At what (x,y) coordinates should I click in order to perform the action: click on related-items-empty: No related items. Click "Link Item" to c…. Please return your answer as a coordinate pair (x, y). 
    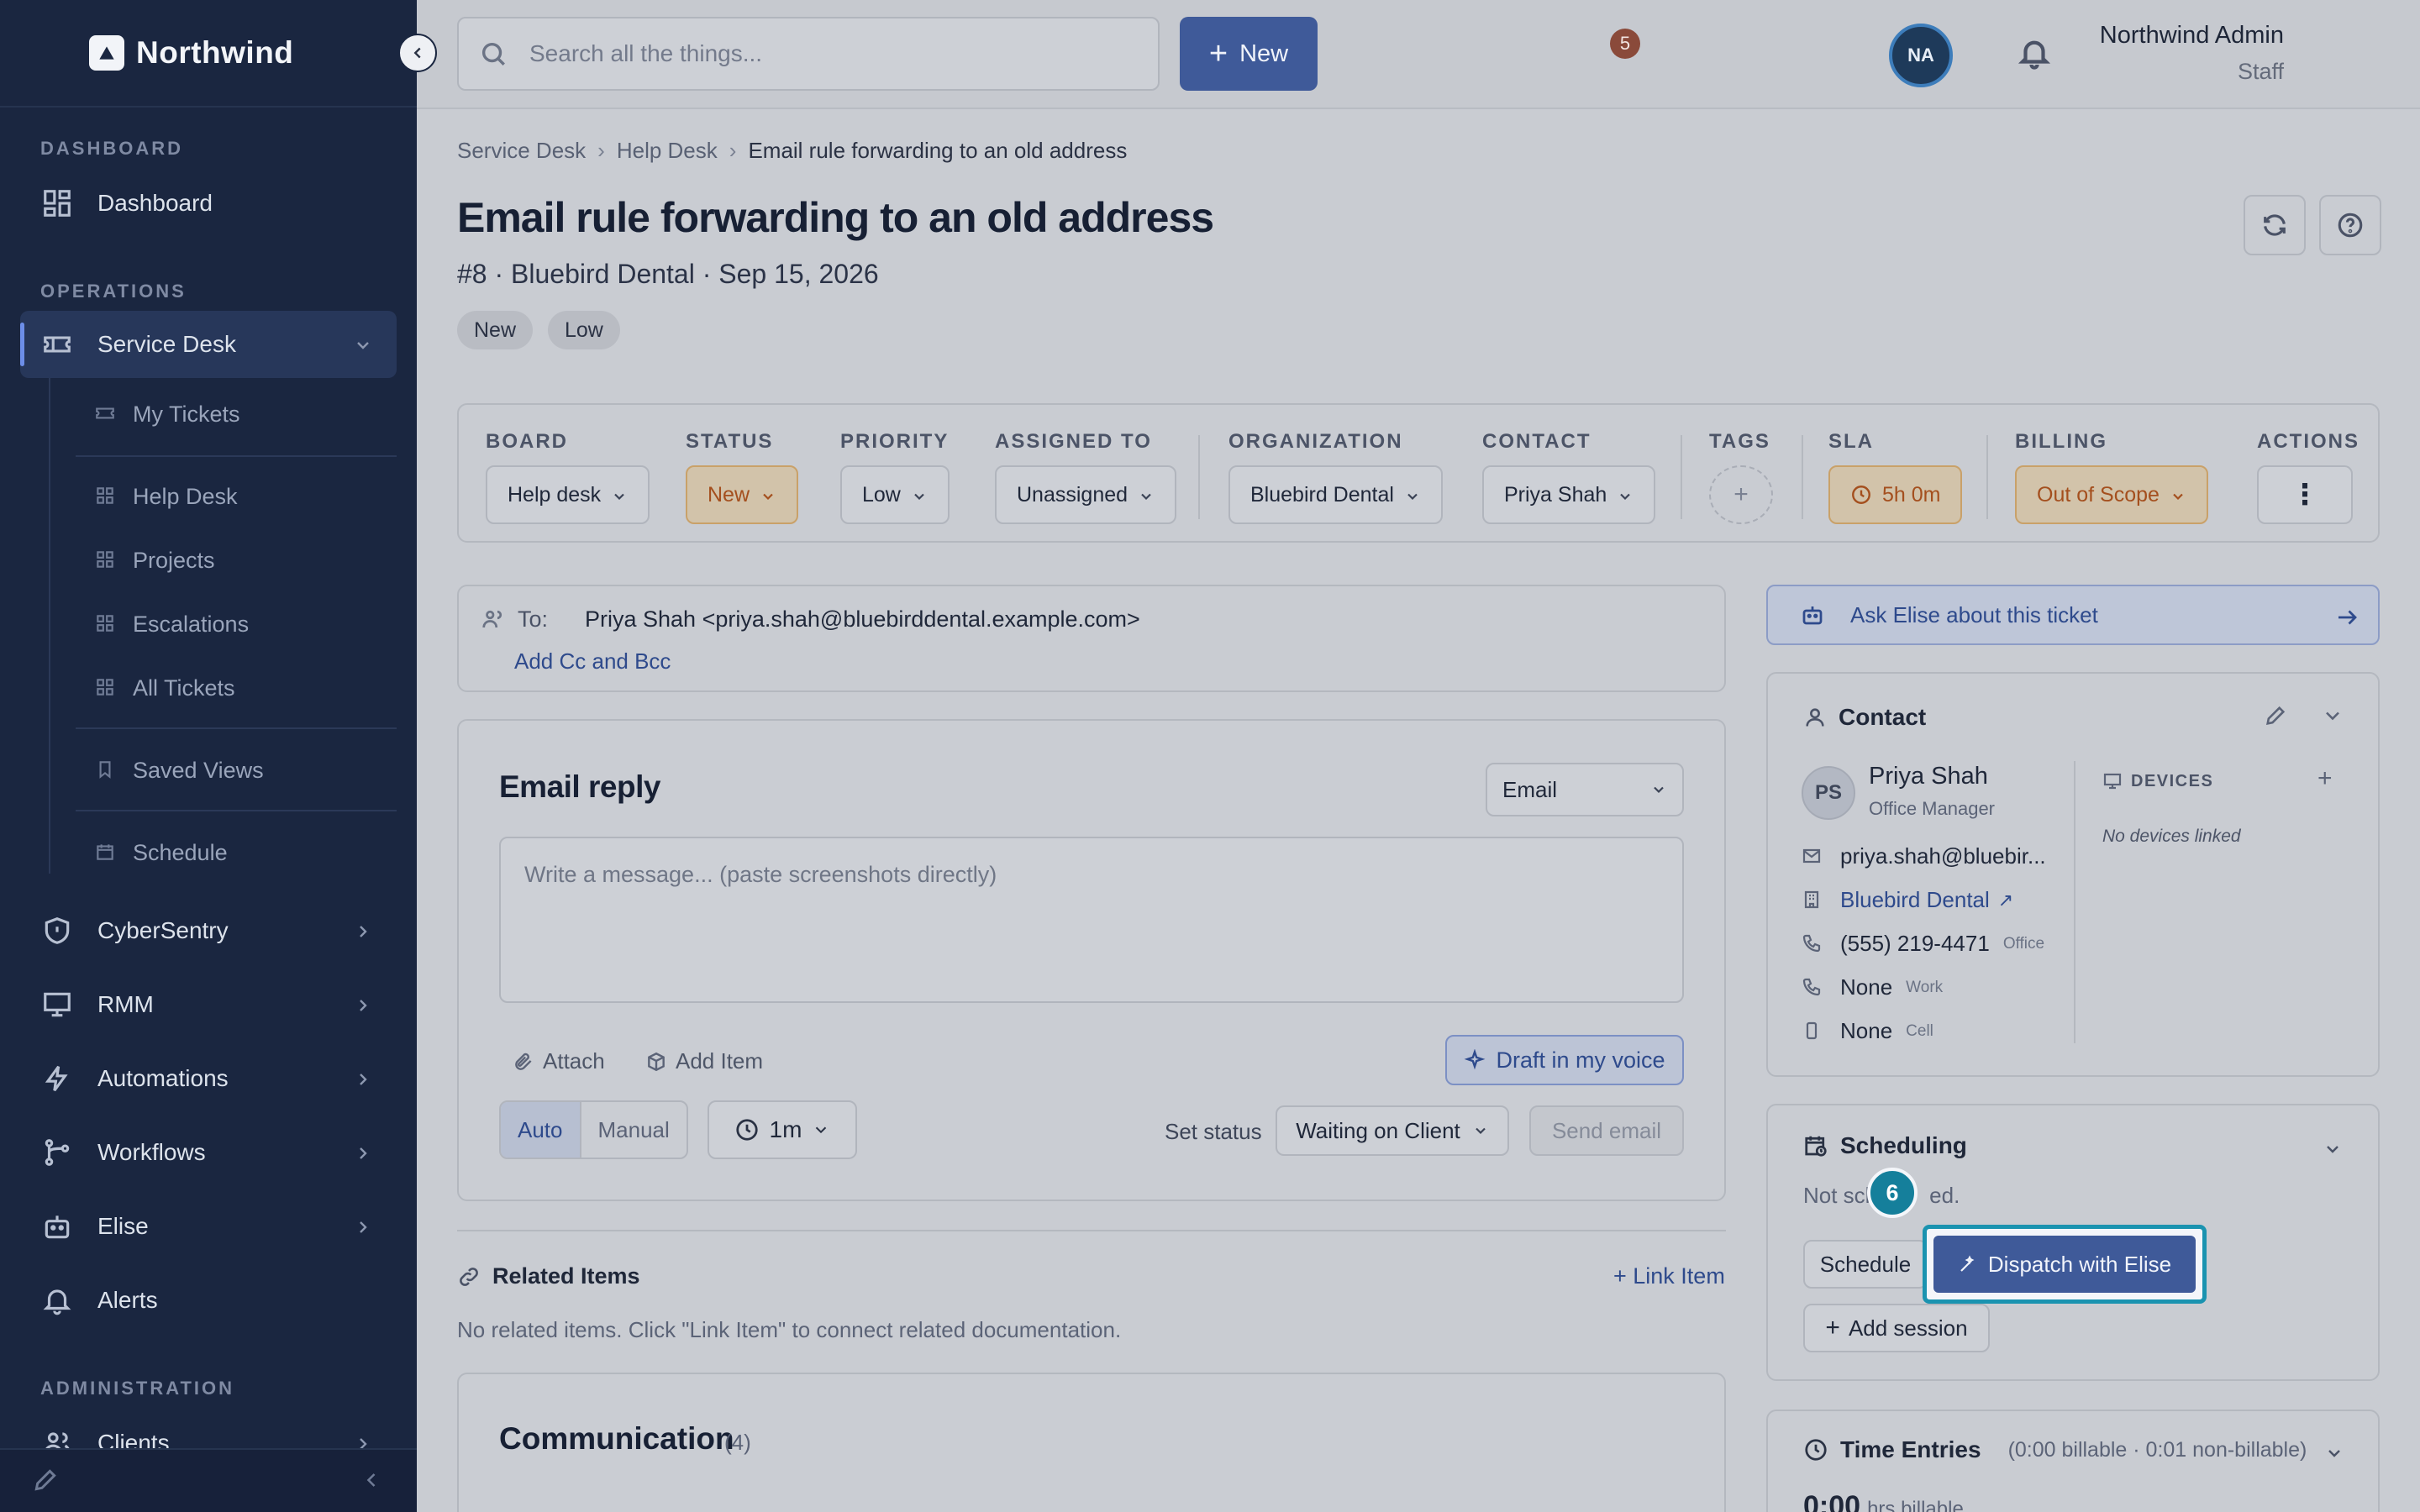
    Looking at the image, I should click on (789, 1329).